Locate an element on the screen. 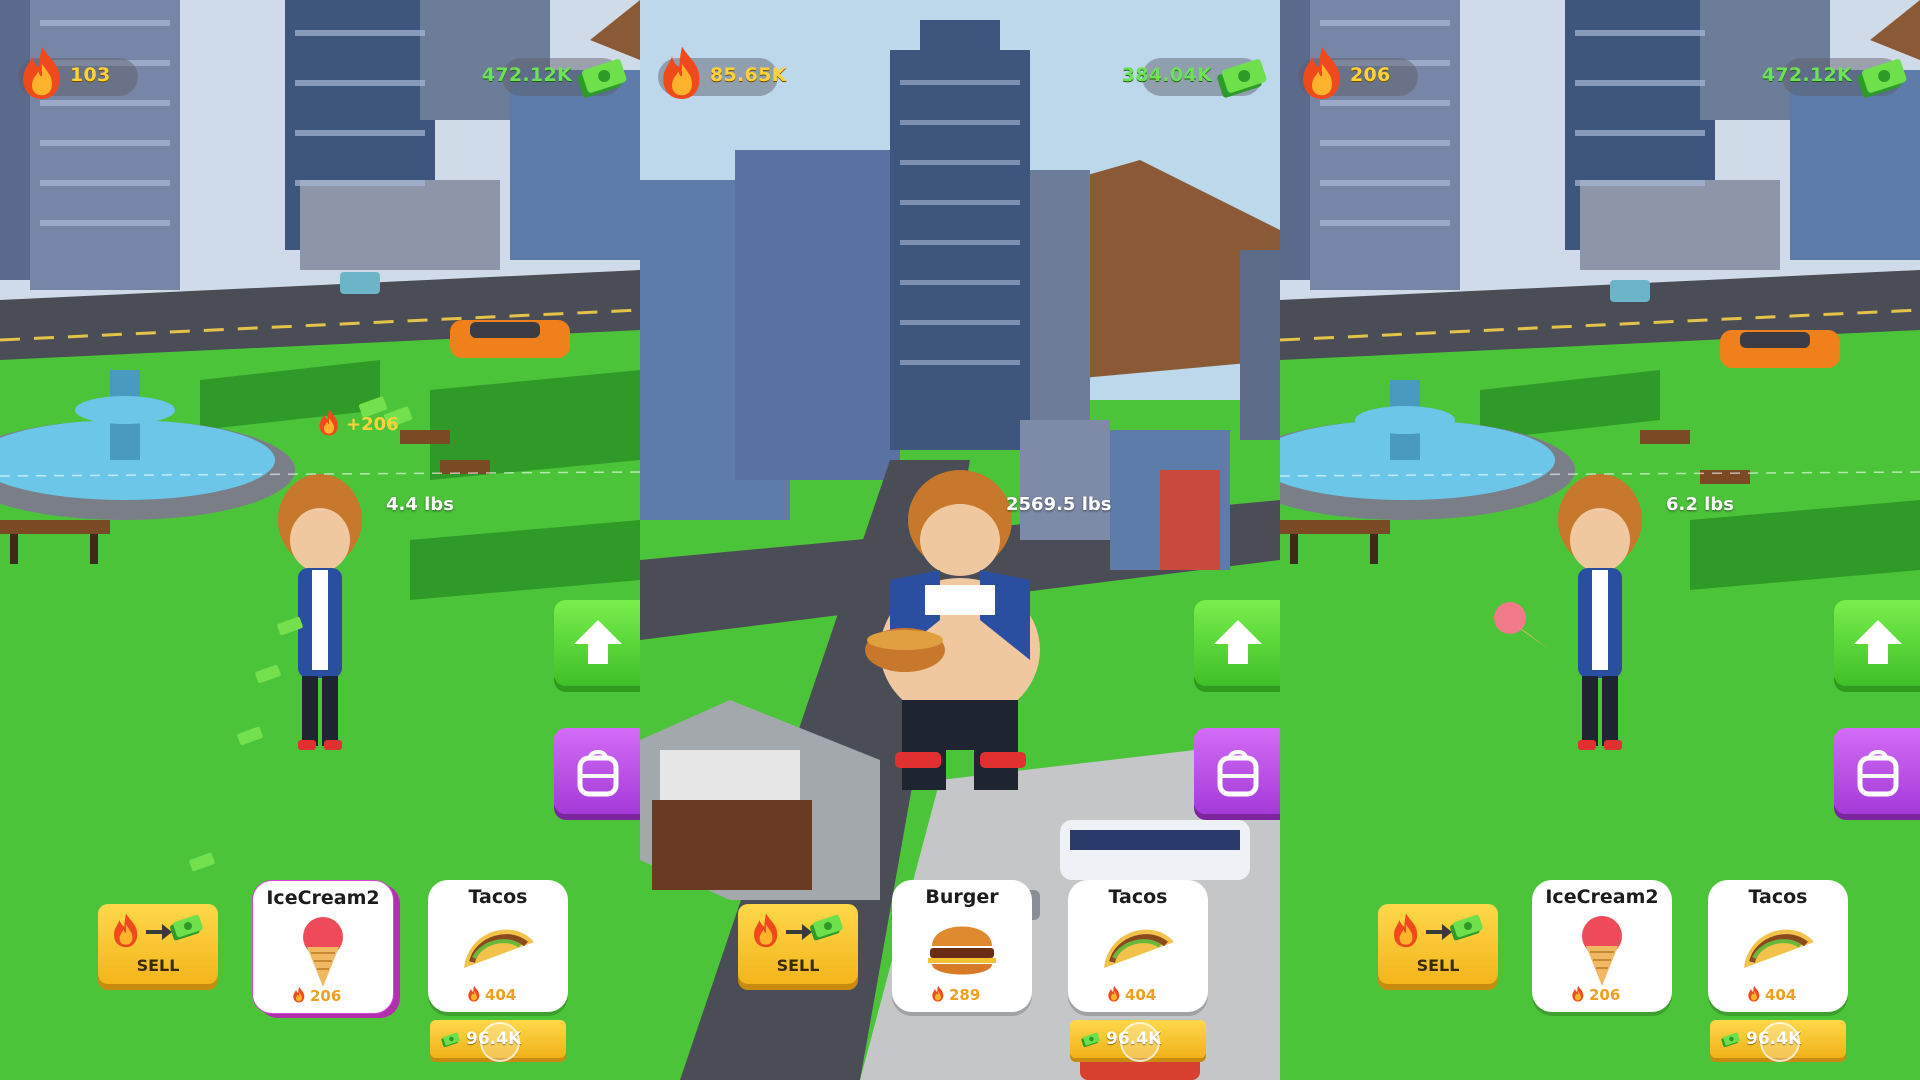 The width and height of the screenshot is (1920, 1080). kcal-counter: 206 is located at coordinates (1358, 72).